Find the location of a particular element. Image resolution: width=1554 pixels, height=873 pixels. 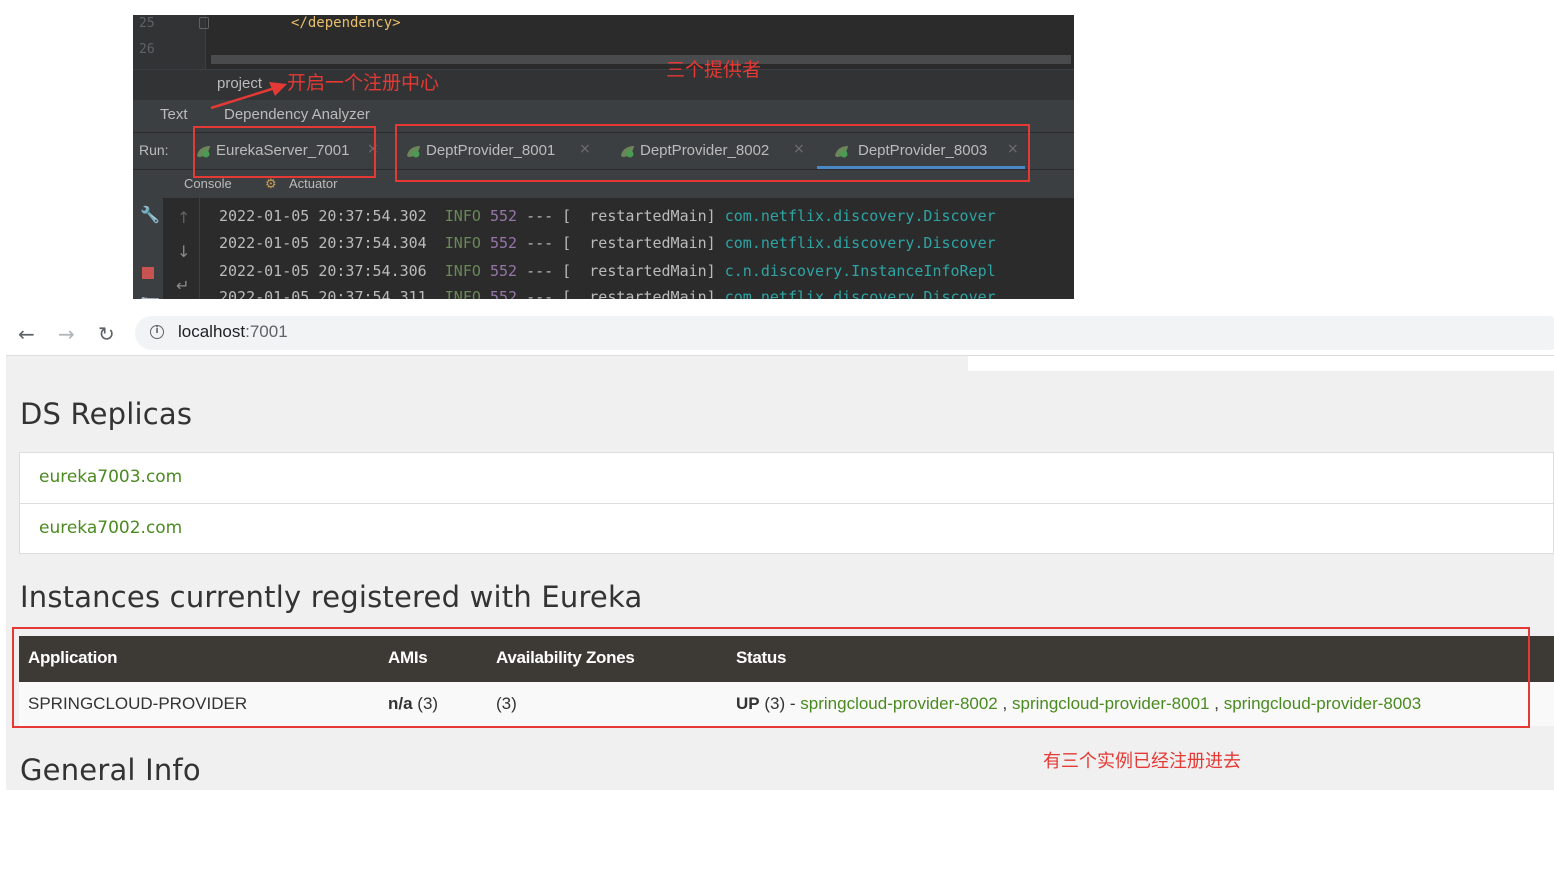

annotation-box-instances is located at coordinates (771, 677).